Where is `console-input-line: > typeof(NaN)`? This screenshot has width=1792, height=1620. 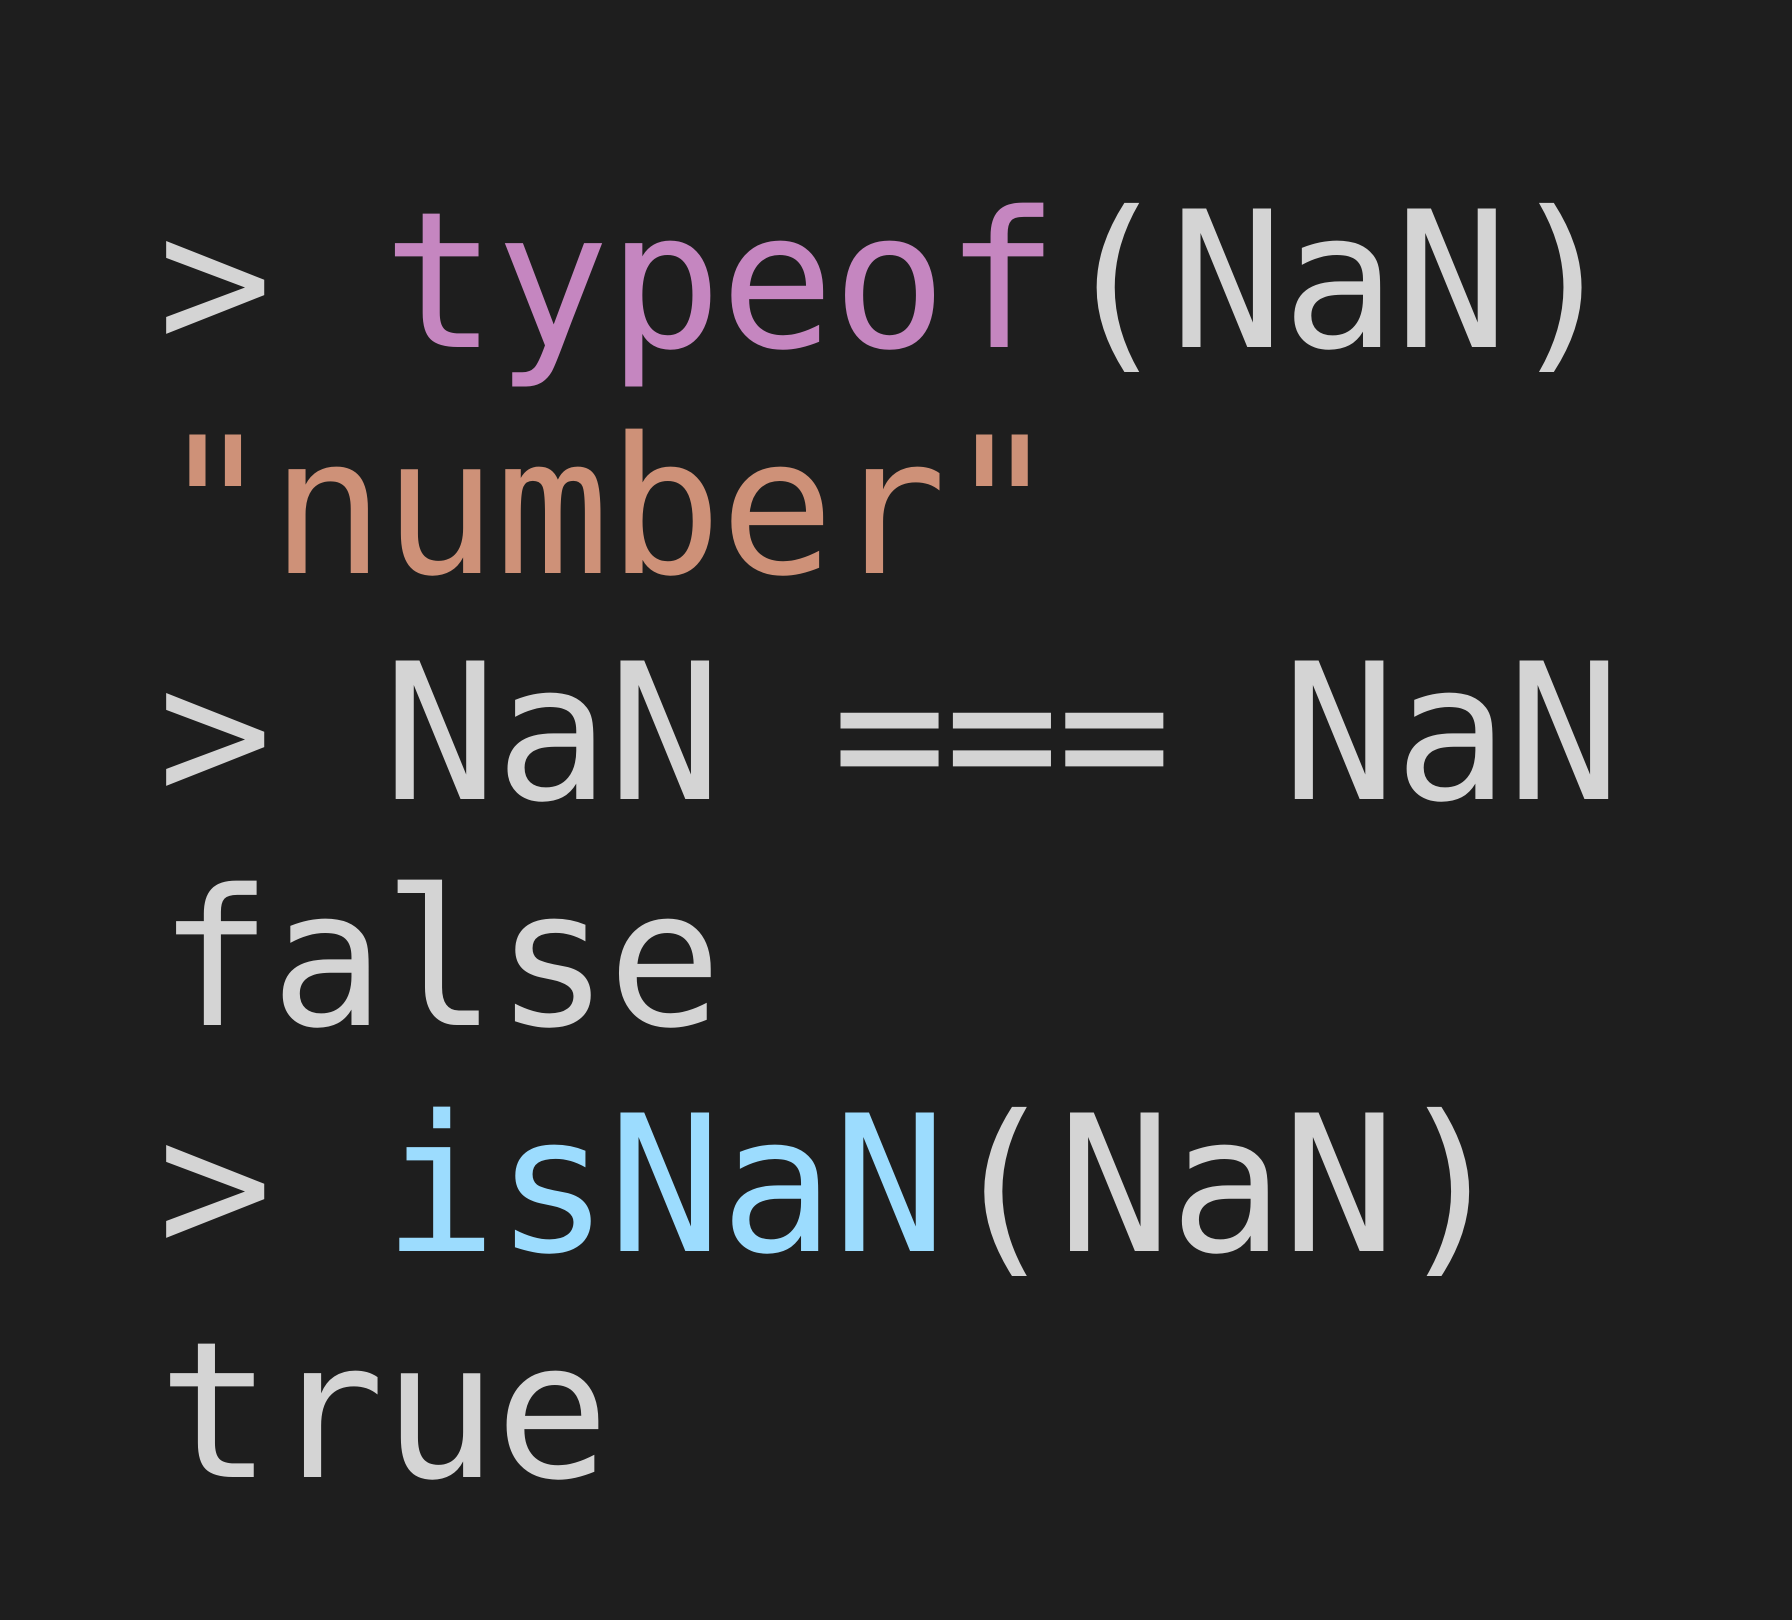 console-input-line: > typeof(NaN) is located at coordinates (975, 282).